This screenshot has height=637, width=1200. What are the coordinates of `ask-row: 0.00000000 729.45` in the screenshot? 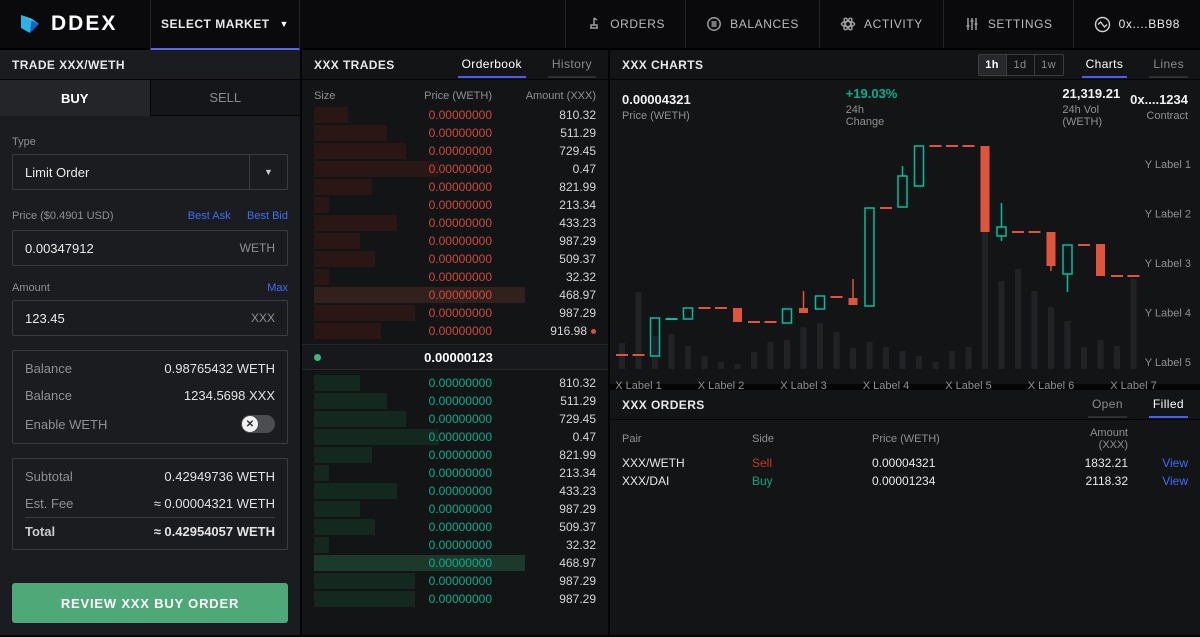 It's located at (455, 151).